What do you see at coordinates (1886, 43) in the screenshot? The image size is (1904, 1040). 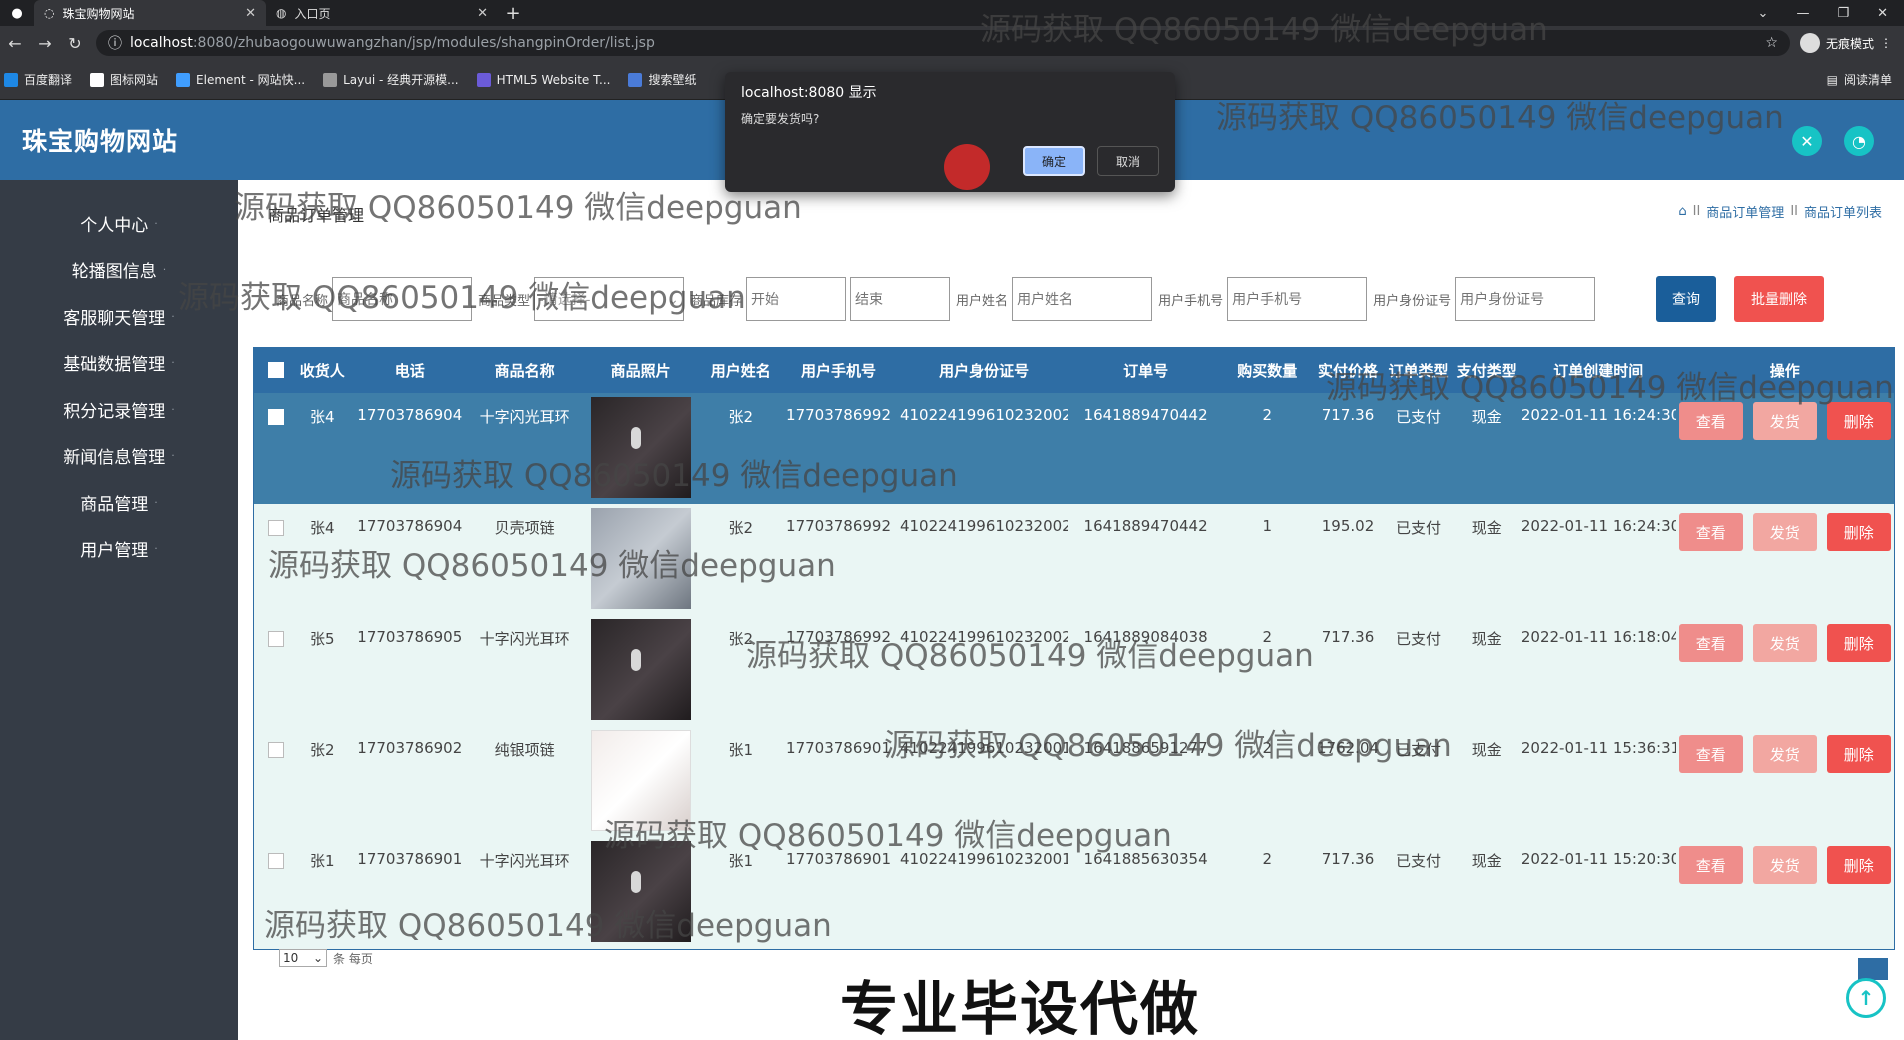 I see `more-menu-icon: ⋮` at bounding box center [1886, 43].